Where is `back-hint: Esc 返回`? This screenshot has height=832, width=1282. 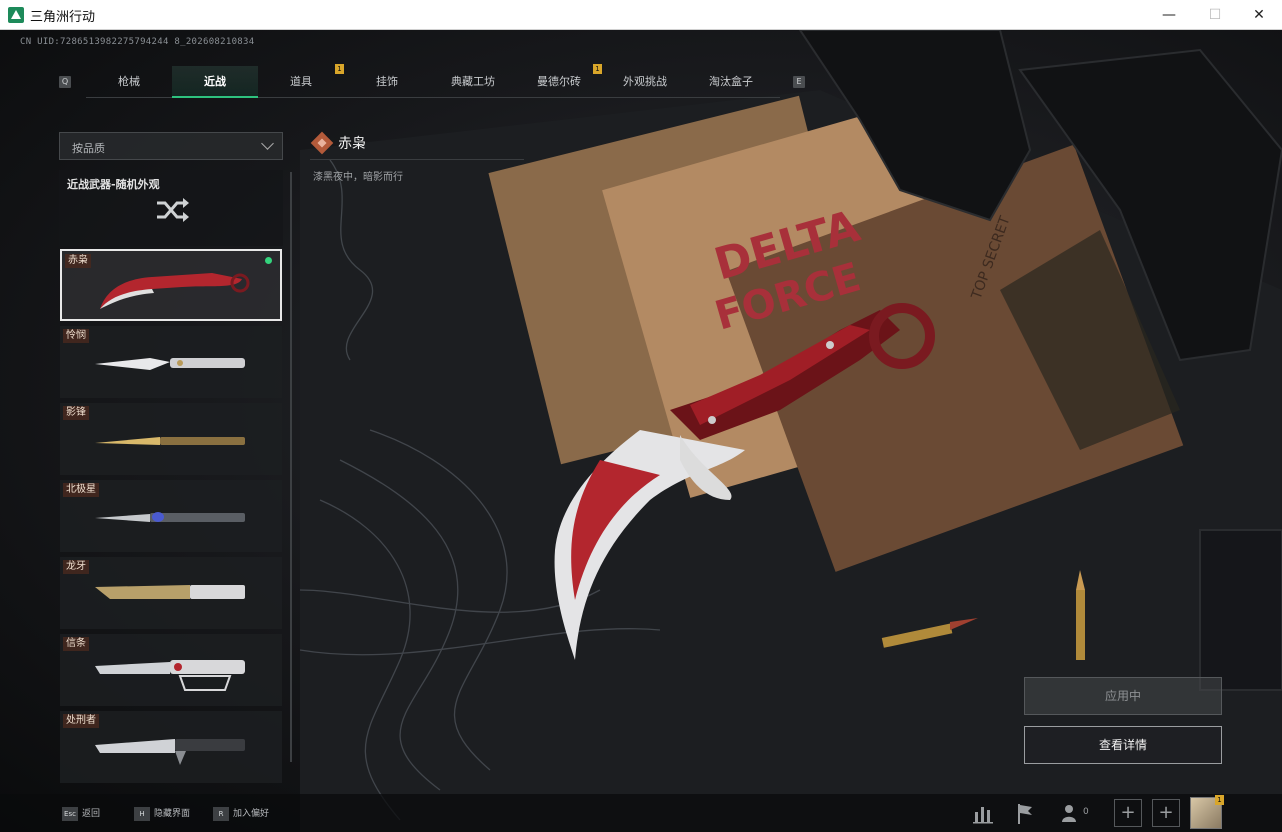 back-hint: Esc 返回 is located at coordinates (81, 814).